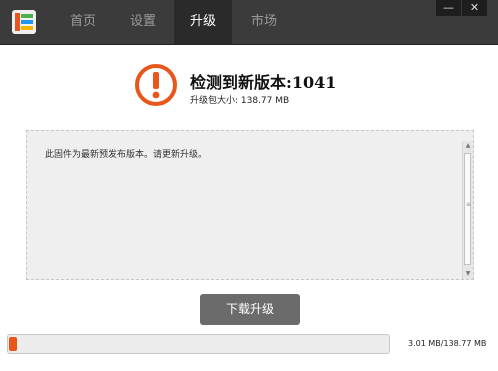  I want to click on scroll-up-icon: ▲, so click(468, 146).